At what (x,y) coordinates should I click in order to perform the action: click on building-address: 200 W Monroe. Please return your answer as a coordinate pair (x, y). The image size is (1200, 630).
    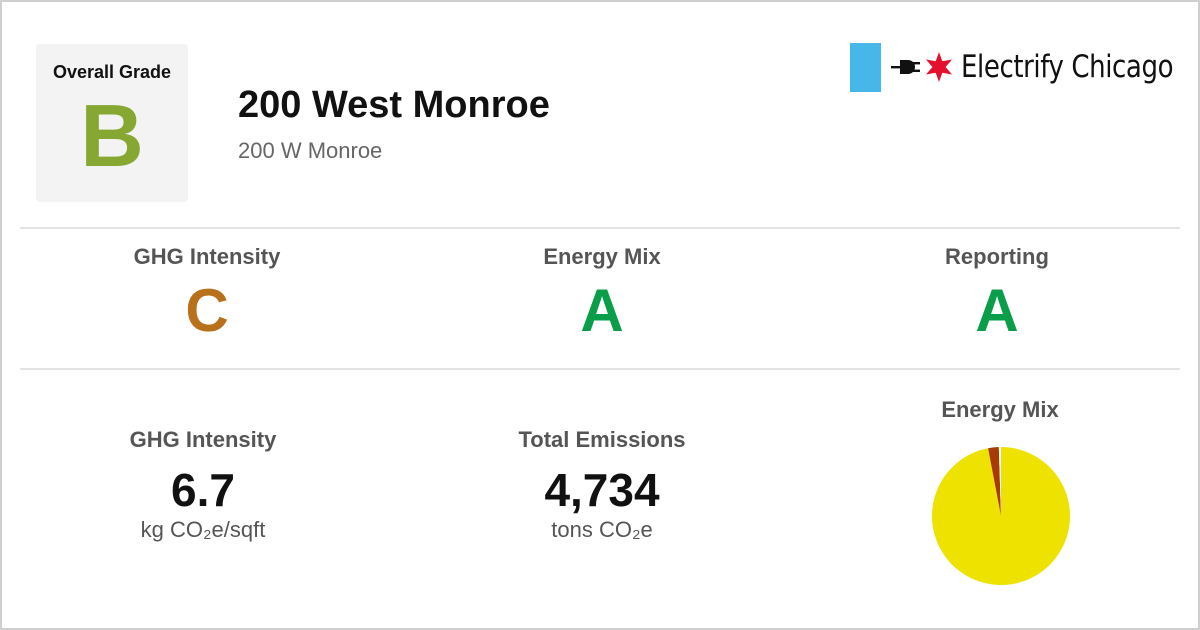
    Looking at the image, I should click on (310, 150).